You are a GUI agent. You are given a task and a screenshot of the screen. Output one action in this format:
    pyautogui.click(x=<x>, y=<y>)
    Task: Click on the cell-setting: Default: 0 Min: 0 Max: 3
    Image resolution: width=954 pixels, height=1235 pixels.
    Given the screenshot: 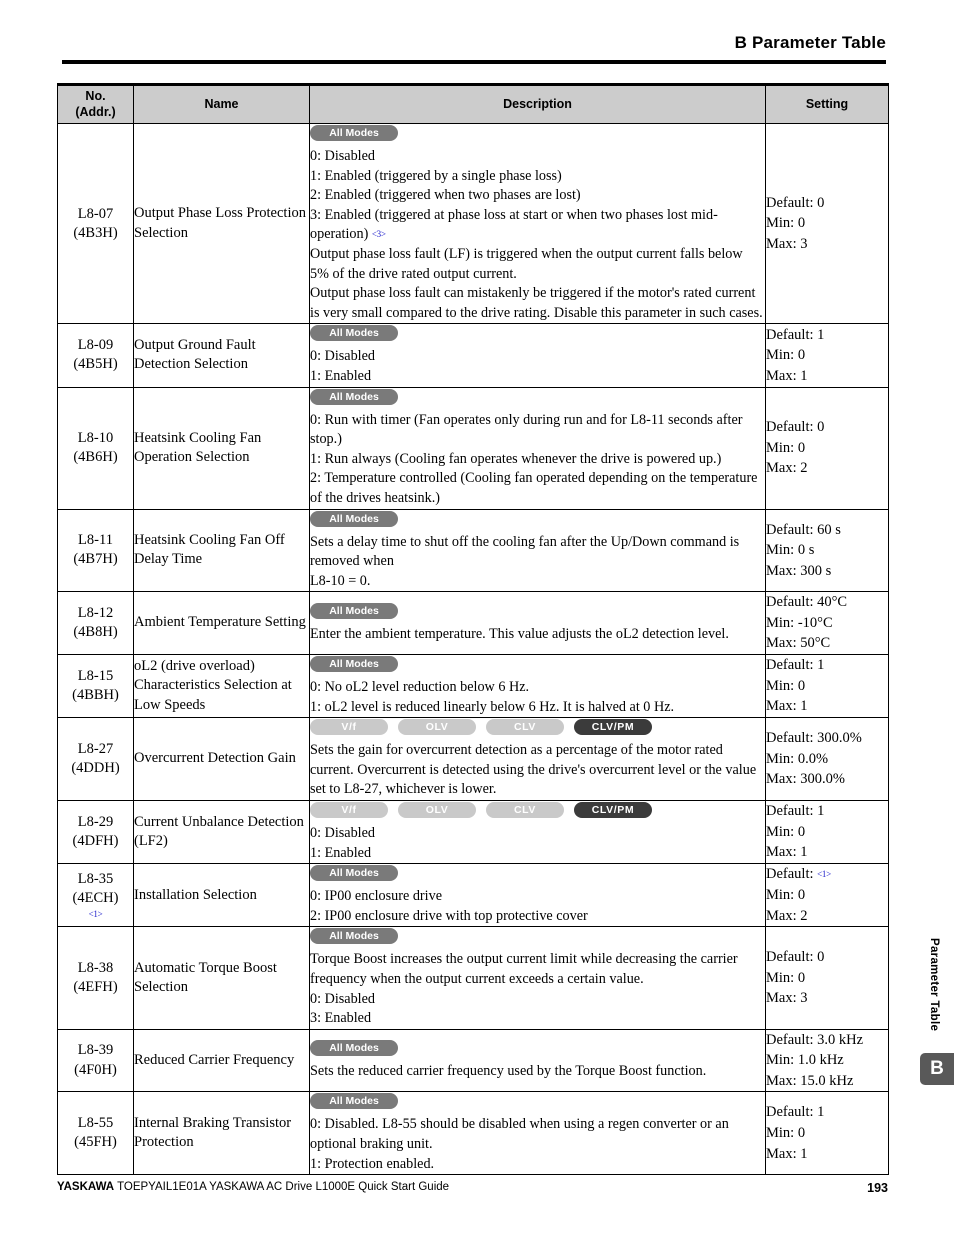 What is the action you would take?
    pyautogui.click(x=827, y=978)
    